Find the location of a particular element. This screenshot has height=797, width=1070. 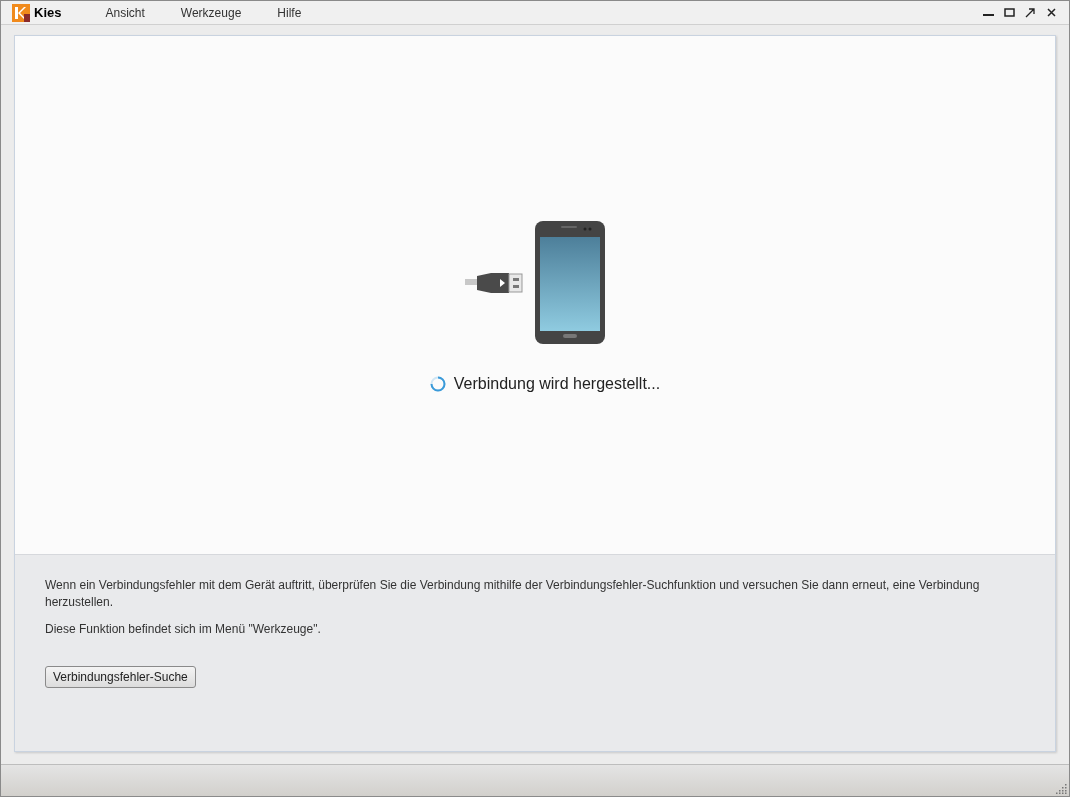

loading-spinner-icon is located at coordinates (437, 384).